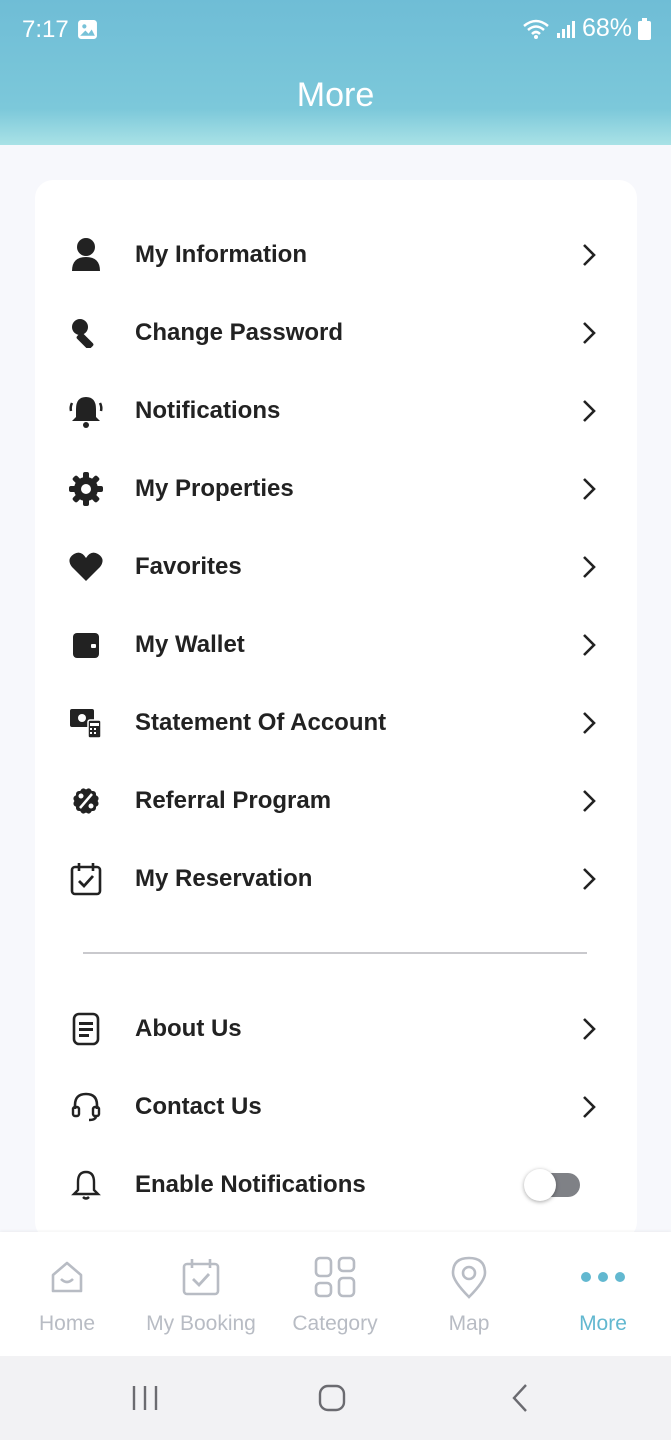 Image resolution: width=671 pixels, height=1440 pixels. I want to click on status-right-group: 68%, so click(586, 28).